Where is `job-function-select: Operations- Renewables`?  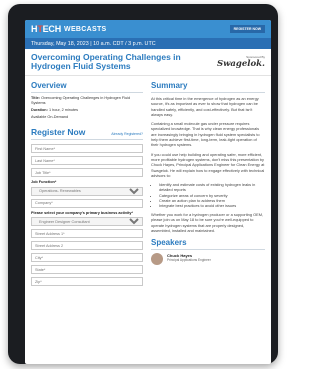 job-function-select: Operations- Renewables is located at coordinates (87, 191).